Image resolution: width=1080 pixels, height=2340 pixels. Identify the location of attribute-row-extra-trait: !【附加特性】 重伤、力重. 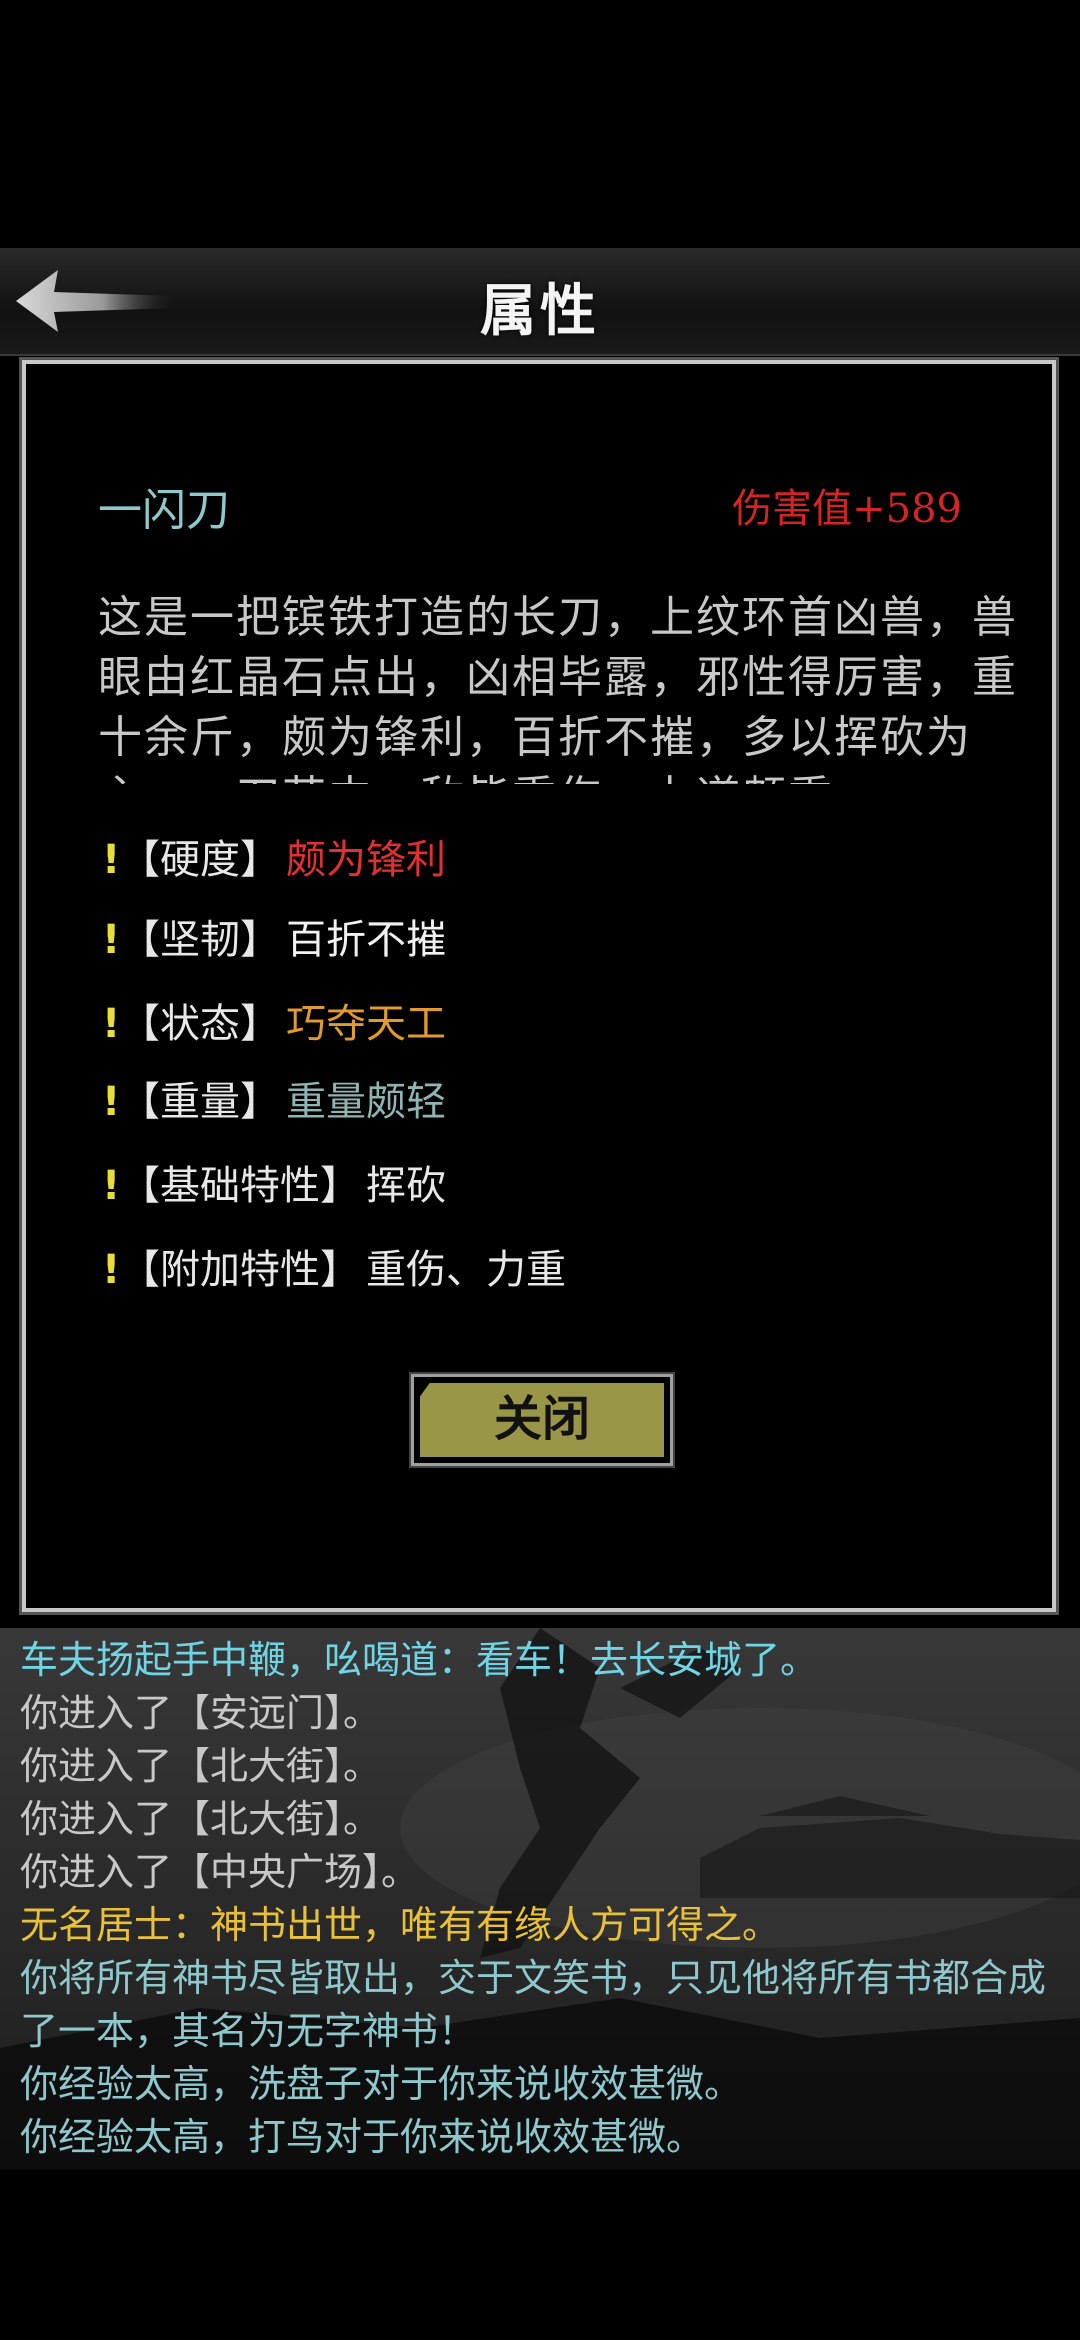
(334, 1270).